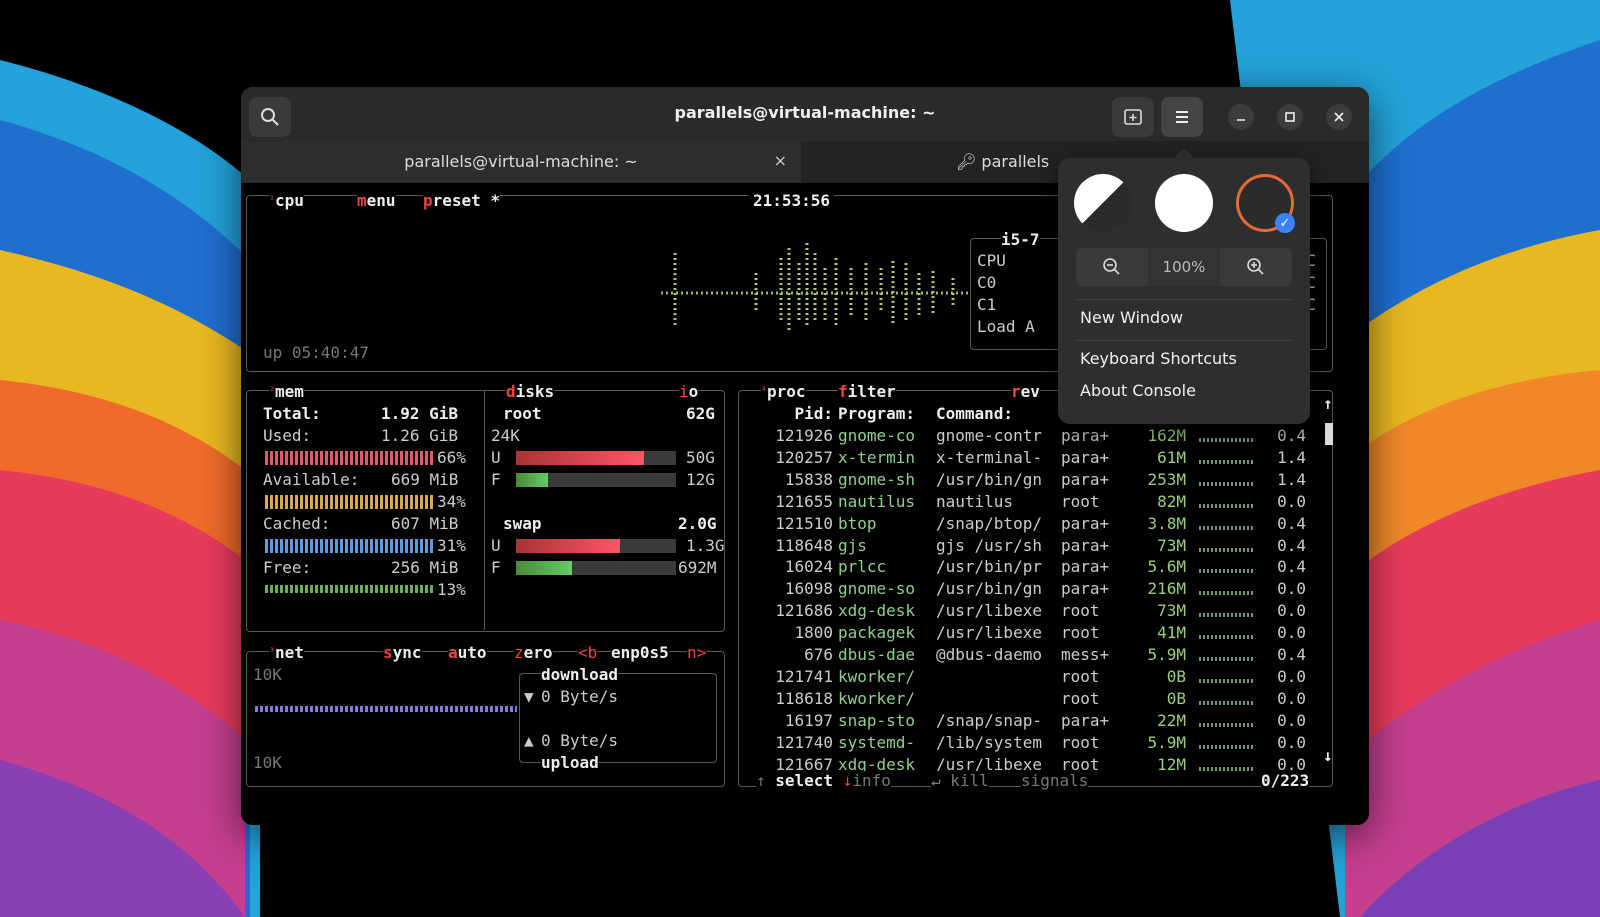 The width and height of the screenshot is (1600, 917). I want to click on disk-root-used-track, so click(596, 458).